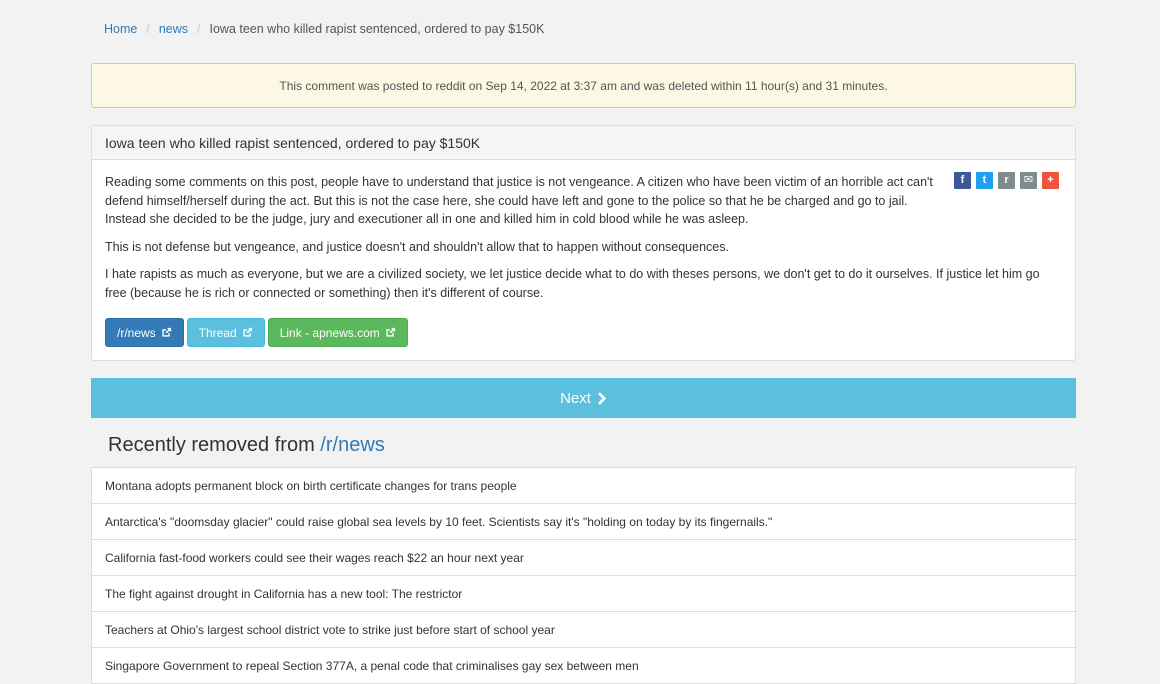 The width and height of the screenshot is (1160, 684). Describe the element at coordinates (136, 332) in the screenshot. I see `subreddit-button-label: /r/news` at that location.